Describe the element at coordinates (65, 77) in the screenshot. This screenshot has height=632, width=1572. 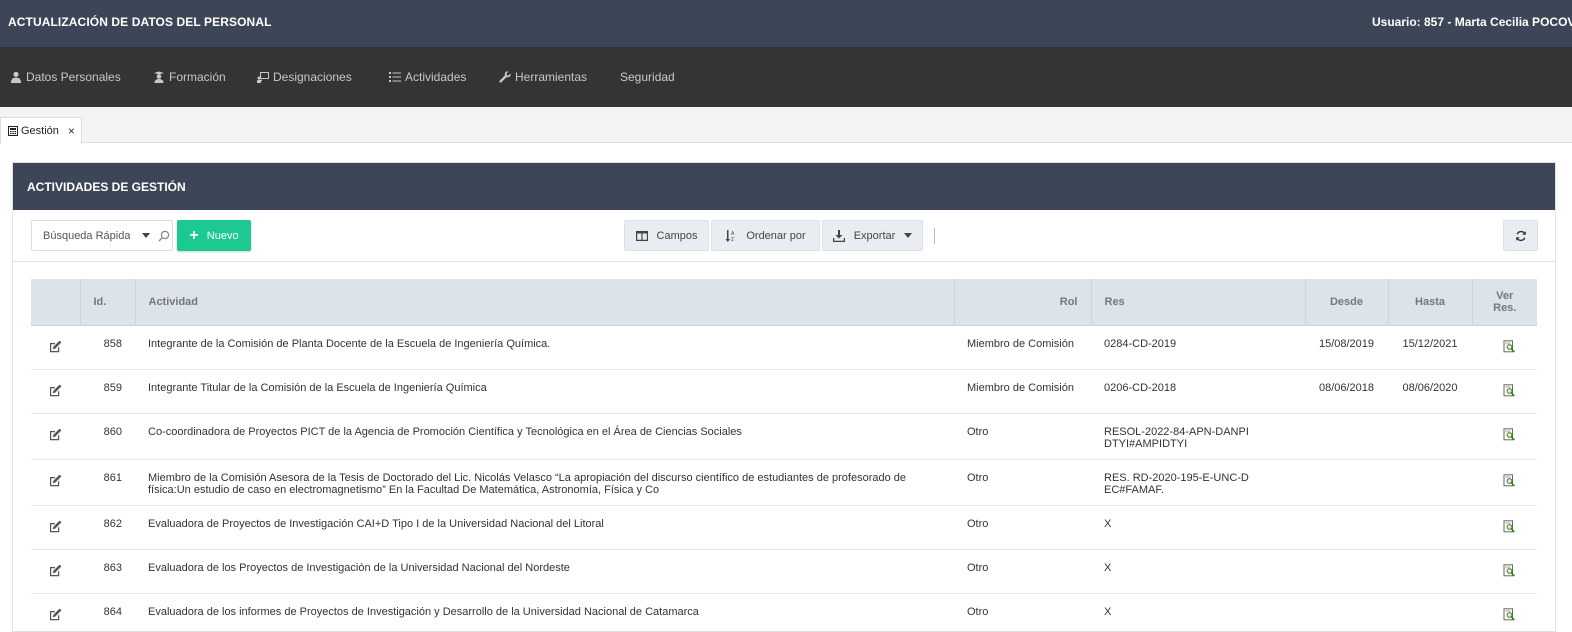
I see `nav-item-datos-personales: Datos Personales` at that location.